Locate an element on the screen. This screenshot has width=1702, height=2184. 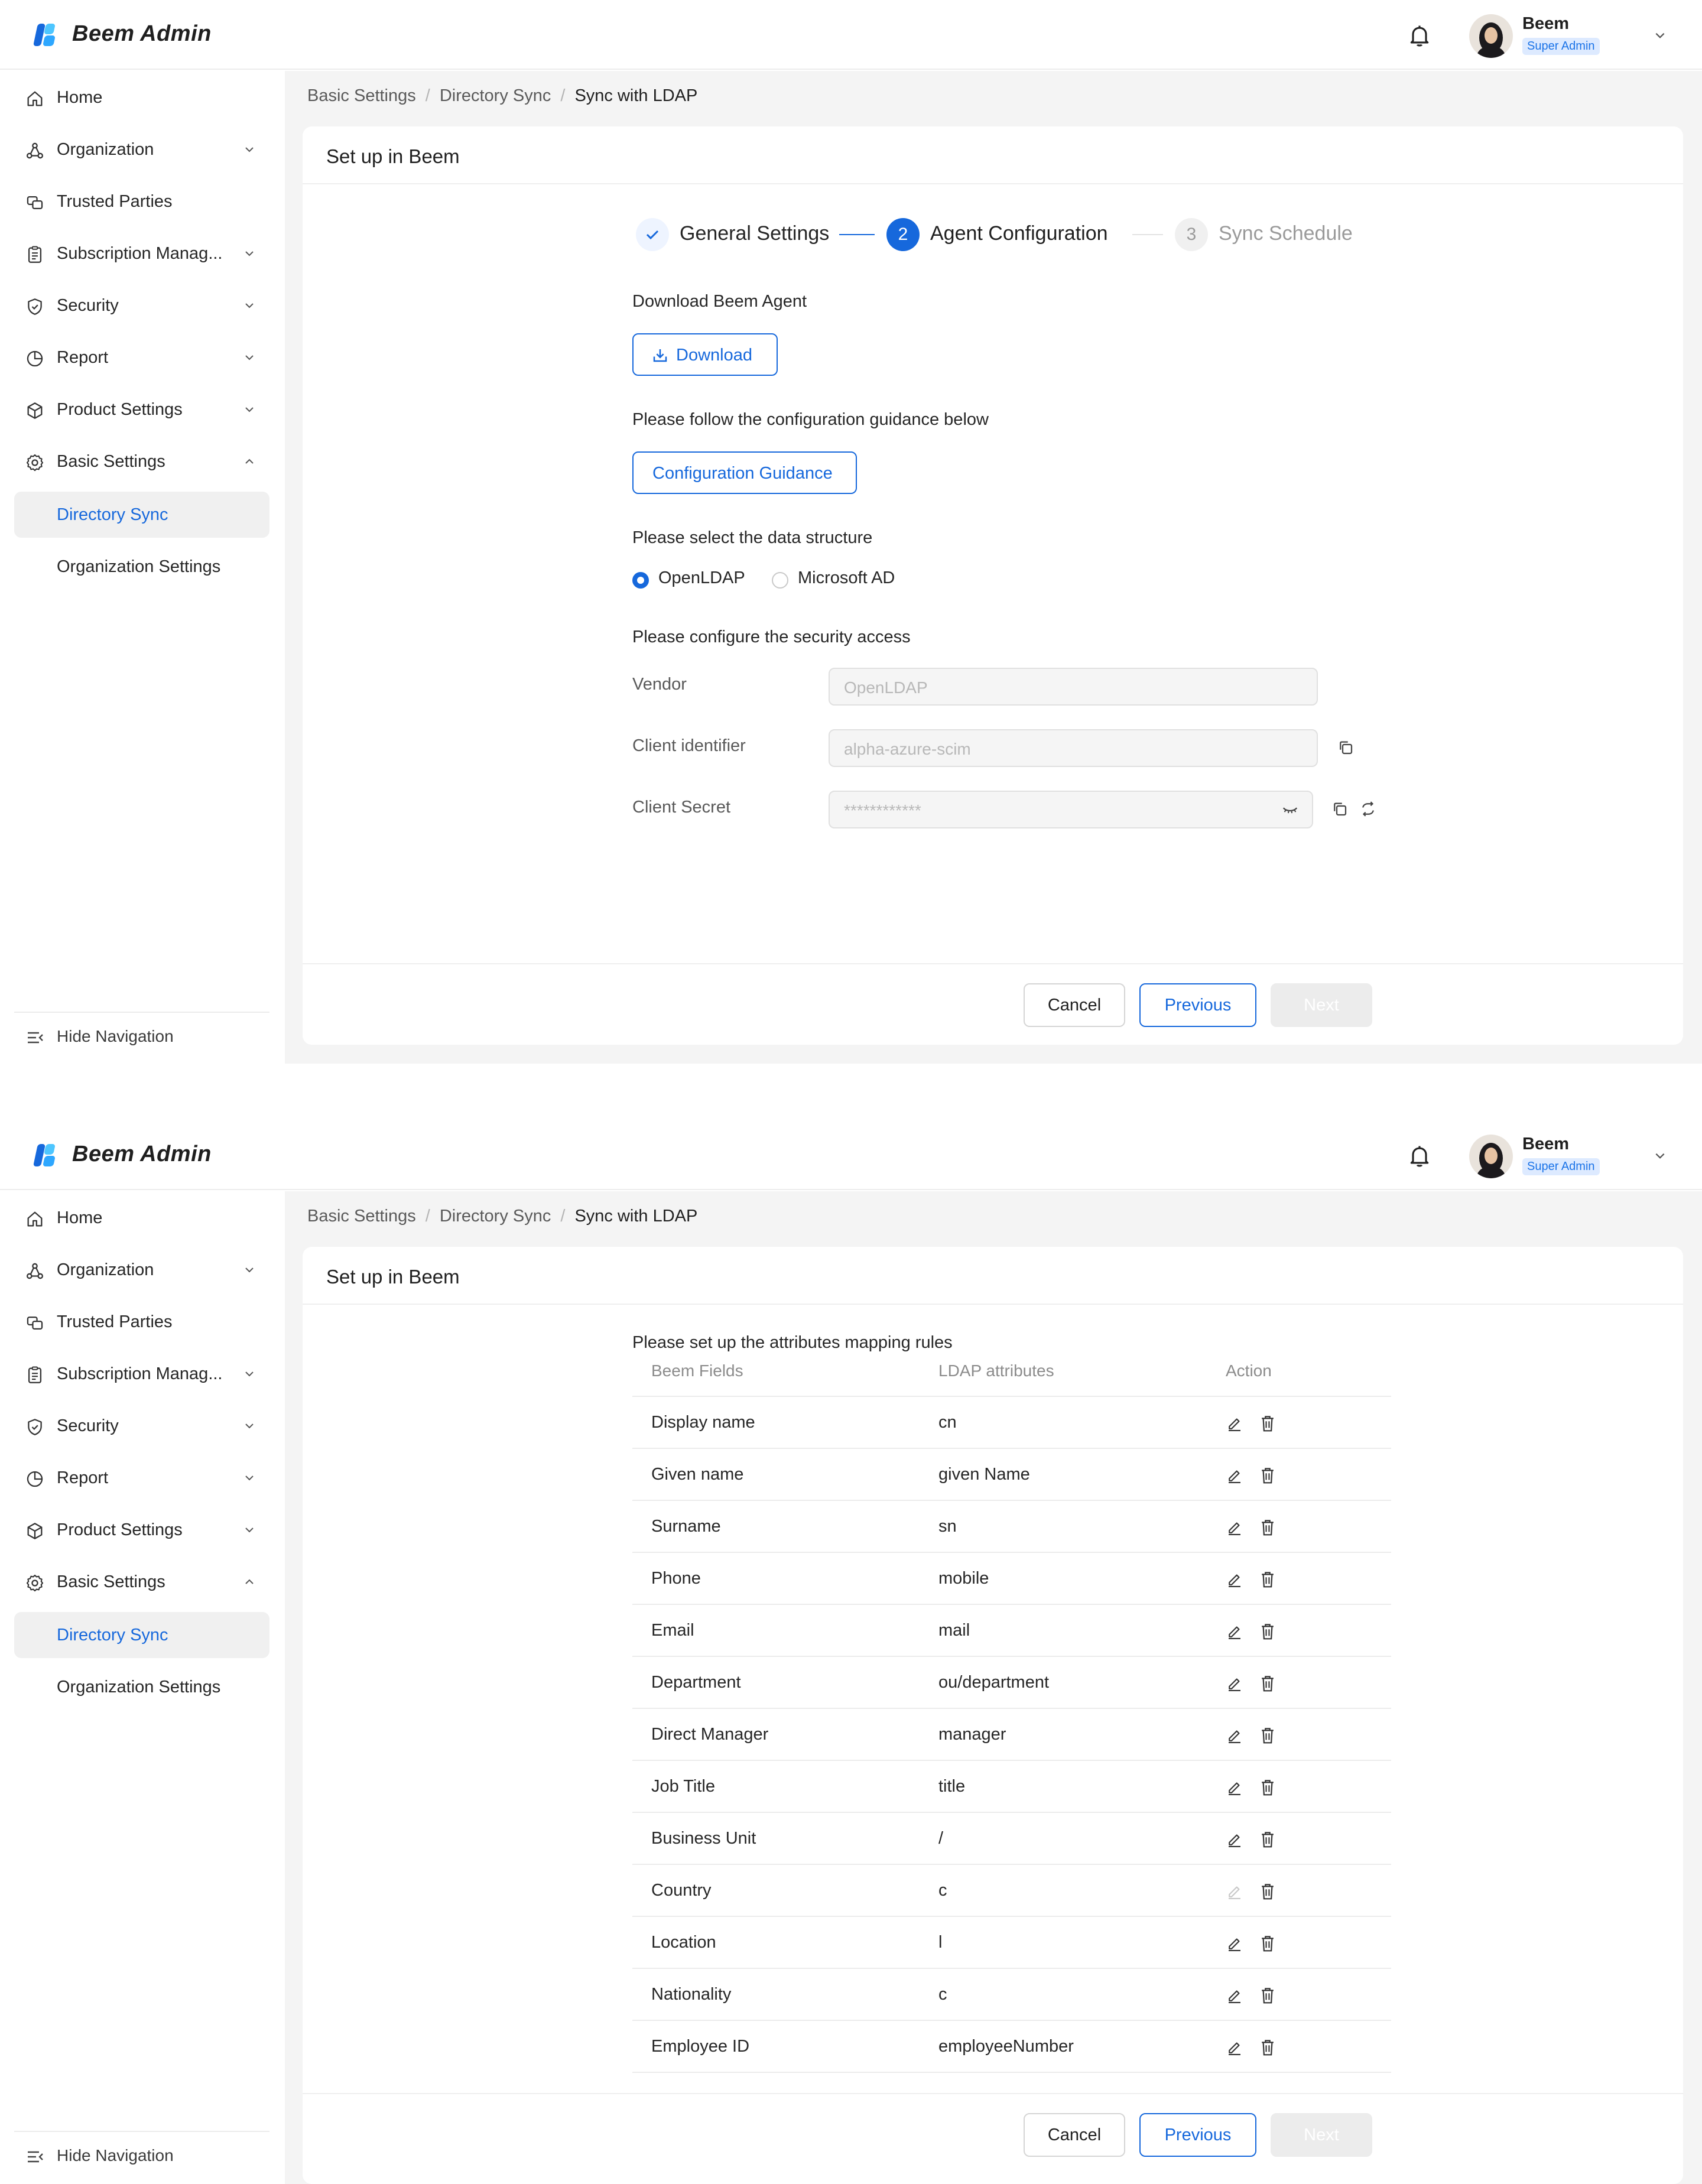
collapse-menu-icon is located at coordinates (35, 2157).